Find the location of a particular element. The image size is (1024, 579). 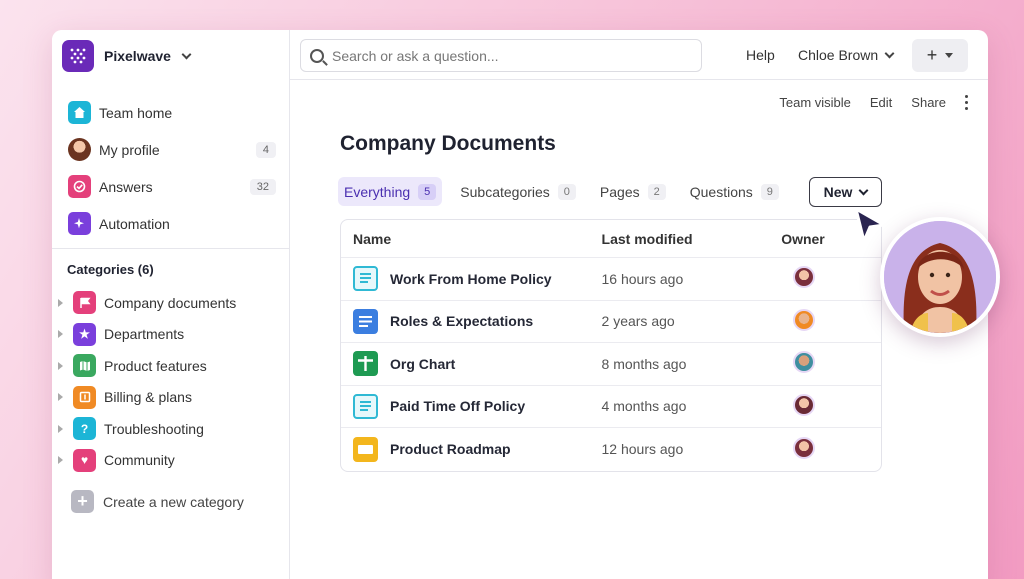

avatar is located at coordinates (79, 149).